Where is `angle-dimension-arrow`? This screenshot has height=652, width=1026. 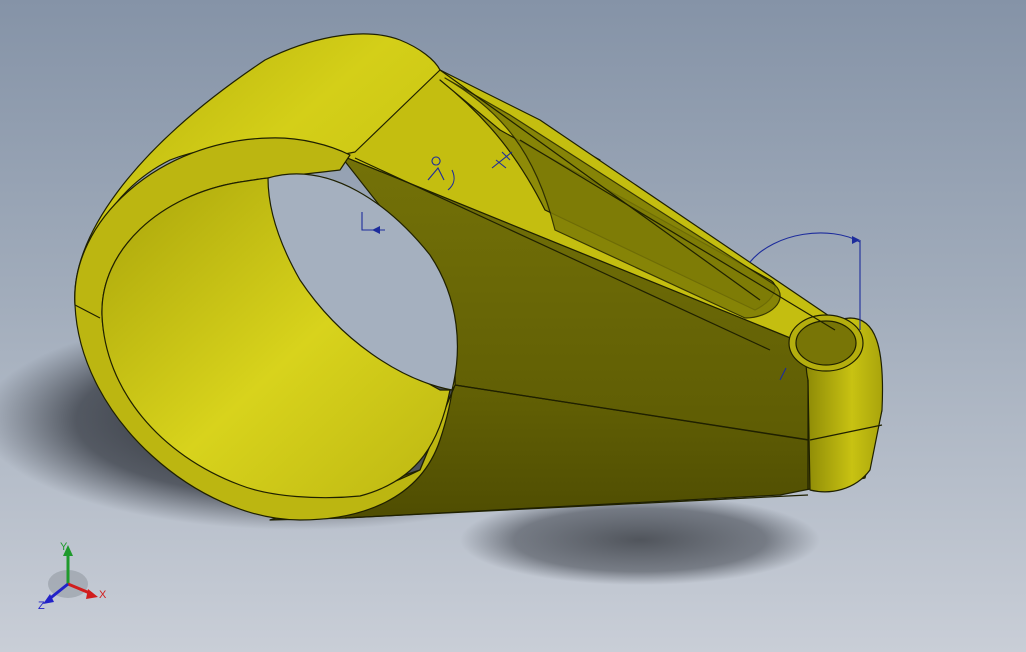 angle-dimension-arrow is located at coordinates (856, 240).